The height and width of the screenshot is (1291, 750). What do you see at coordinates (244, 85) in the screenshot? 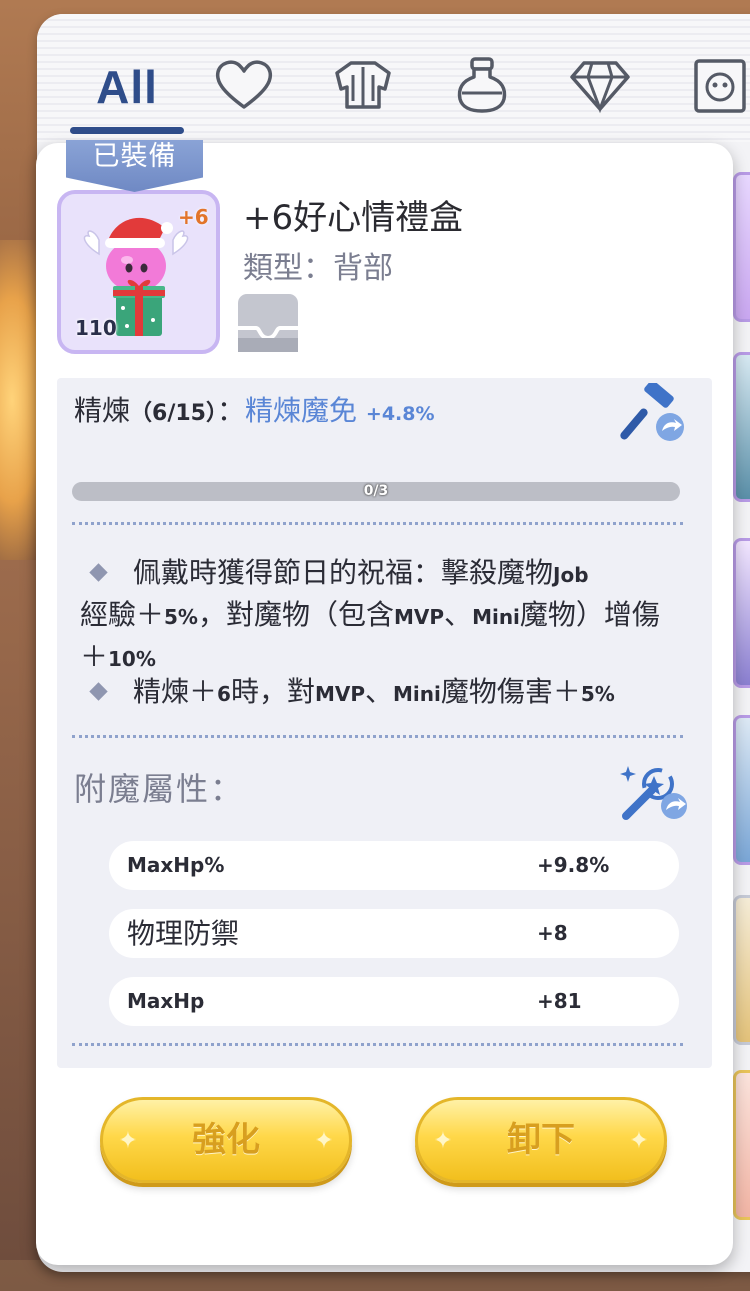
I see `heart-icon` at bounding box center [244, 85].